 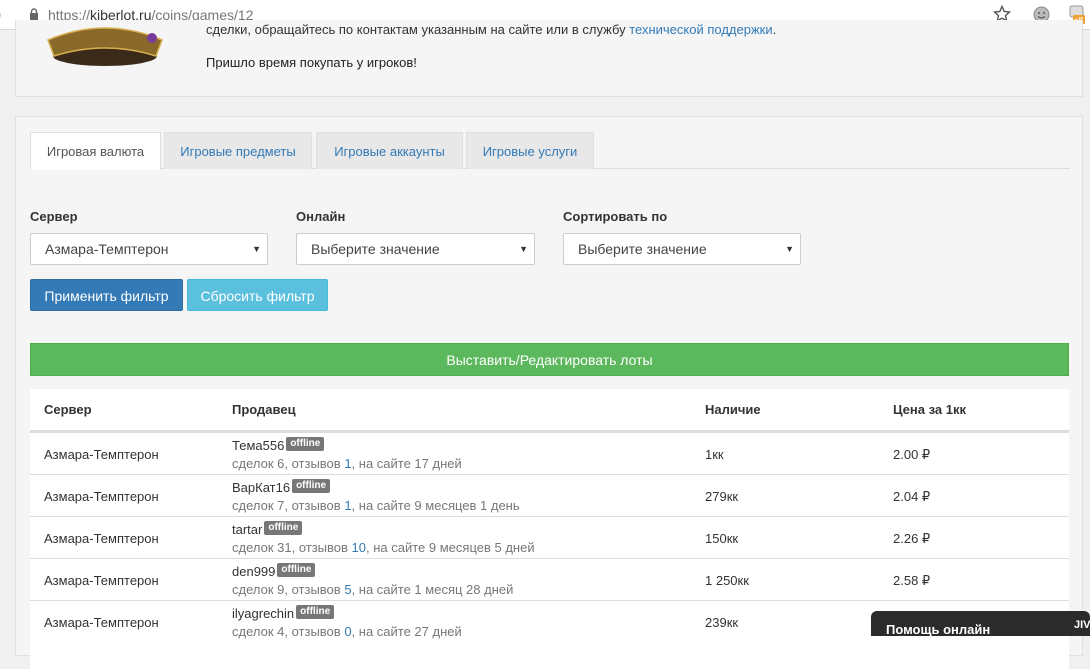 I want to click on price-cell: 2.04 ₽, so click(x=912, y=496).